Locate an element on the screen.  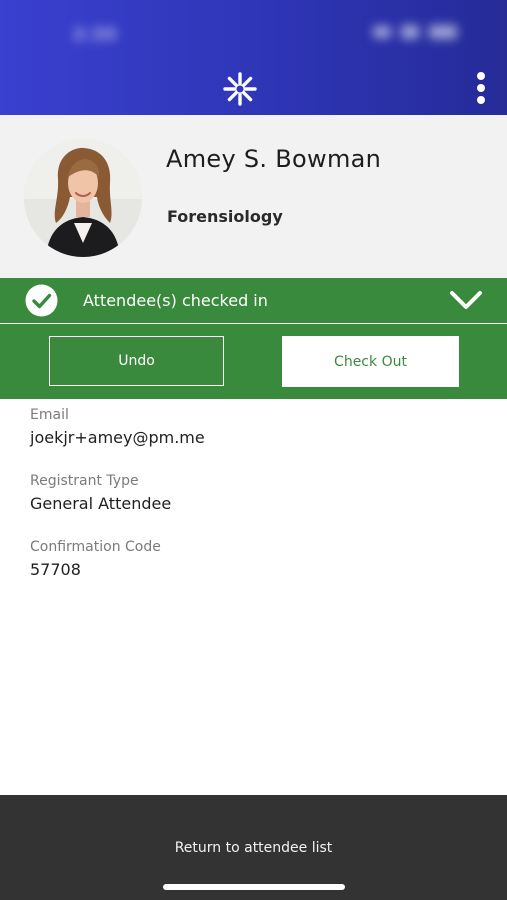
avatar is located at coordinates (83, 198).